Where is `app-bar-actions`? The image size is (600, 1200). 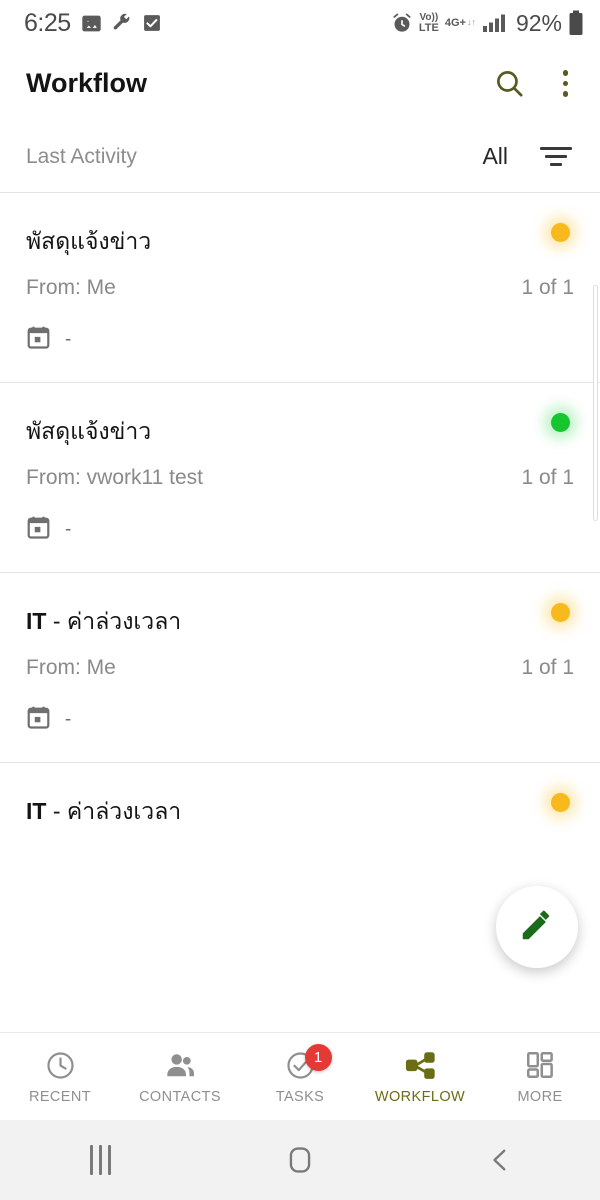 app-bar-actions is located at coordinates (536, 83).